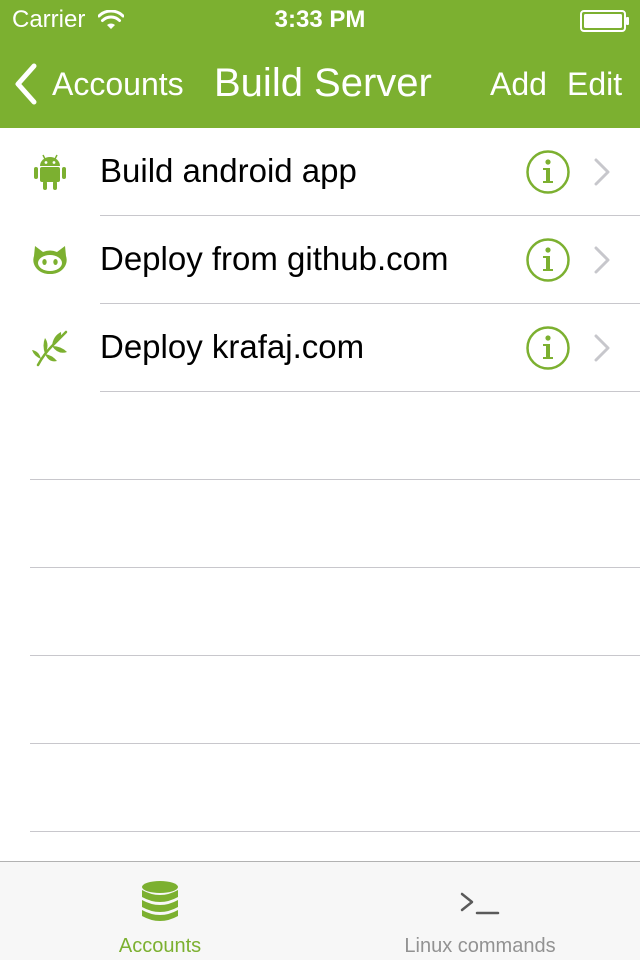  Describe the element at coordinates (50, 172) in the screenshot. I see `android-icon` at that location.